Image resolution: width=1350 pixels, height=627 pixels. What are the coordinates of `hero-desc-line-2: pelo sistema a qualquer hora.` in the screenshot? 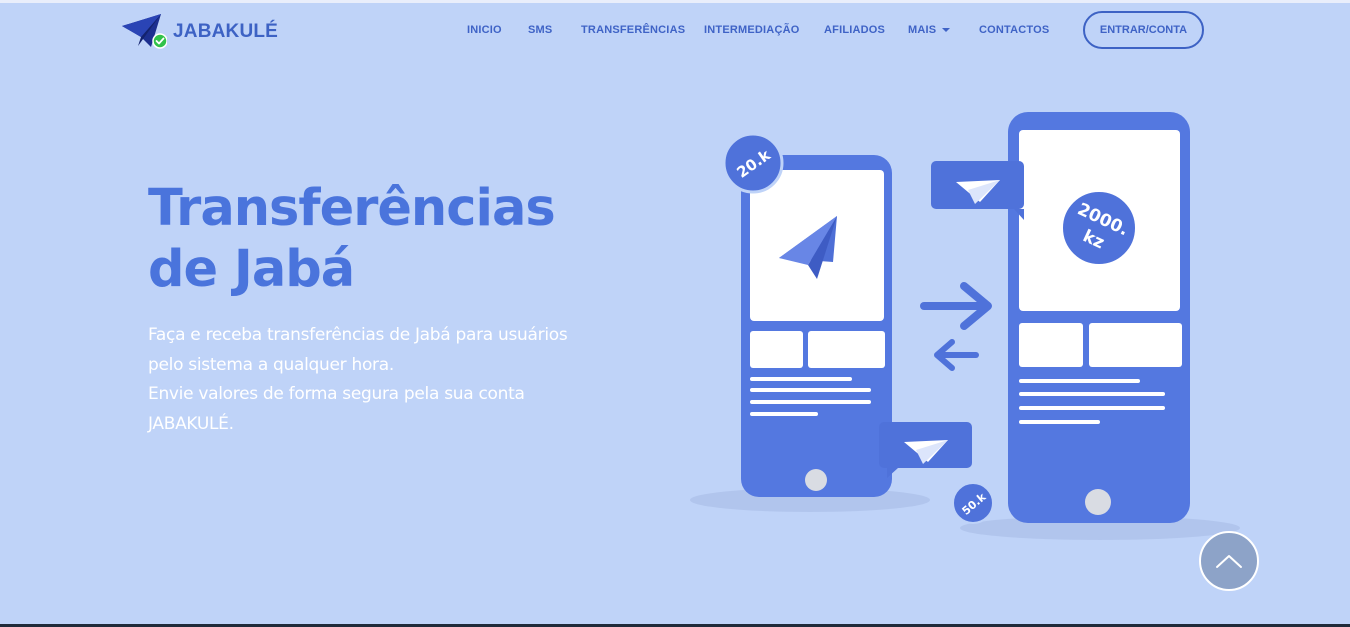 It's located at (271, 364).